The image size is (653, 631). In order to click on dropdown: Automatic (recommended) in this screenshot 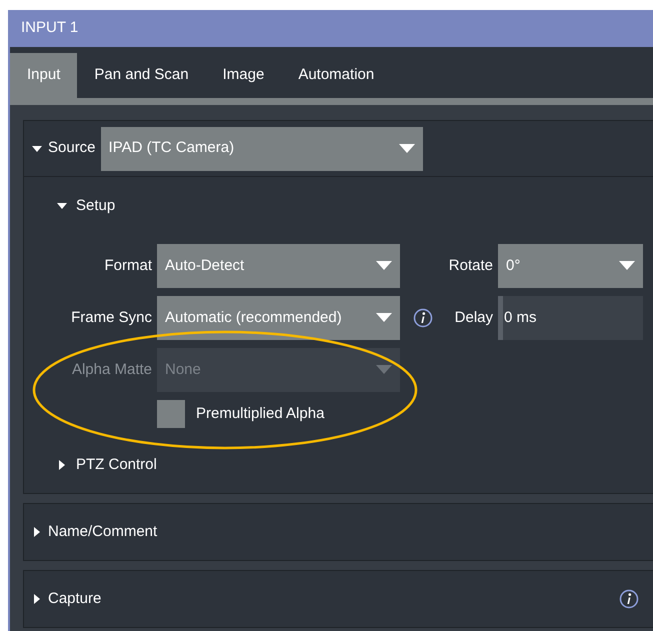, I will do `click(278, 318)`.